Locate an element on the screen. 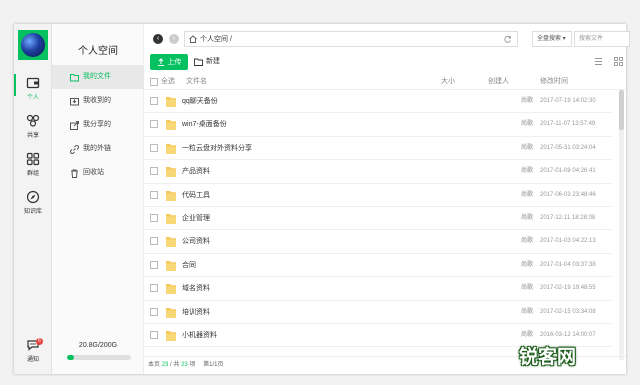 This screenshot has height=385, width=640. file-name: 企业管理 is located at coordinates (196, 218).